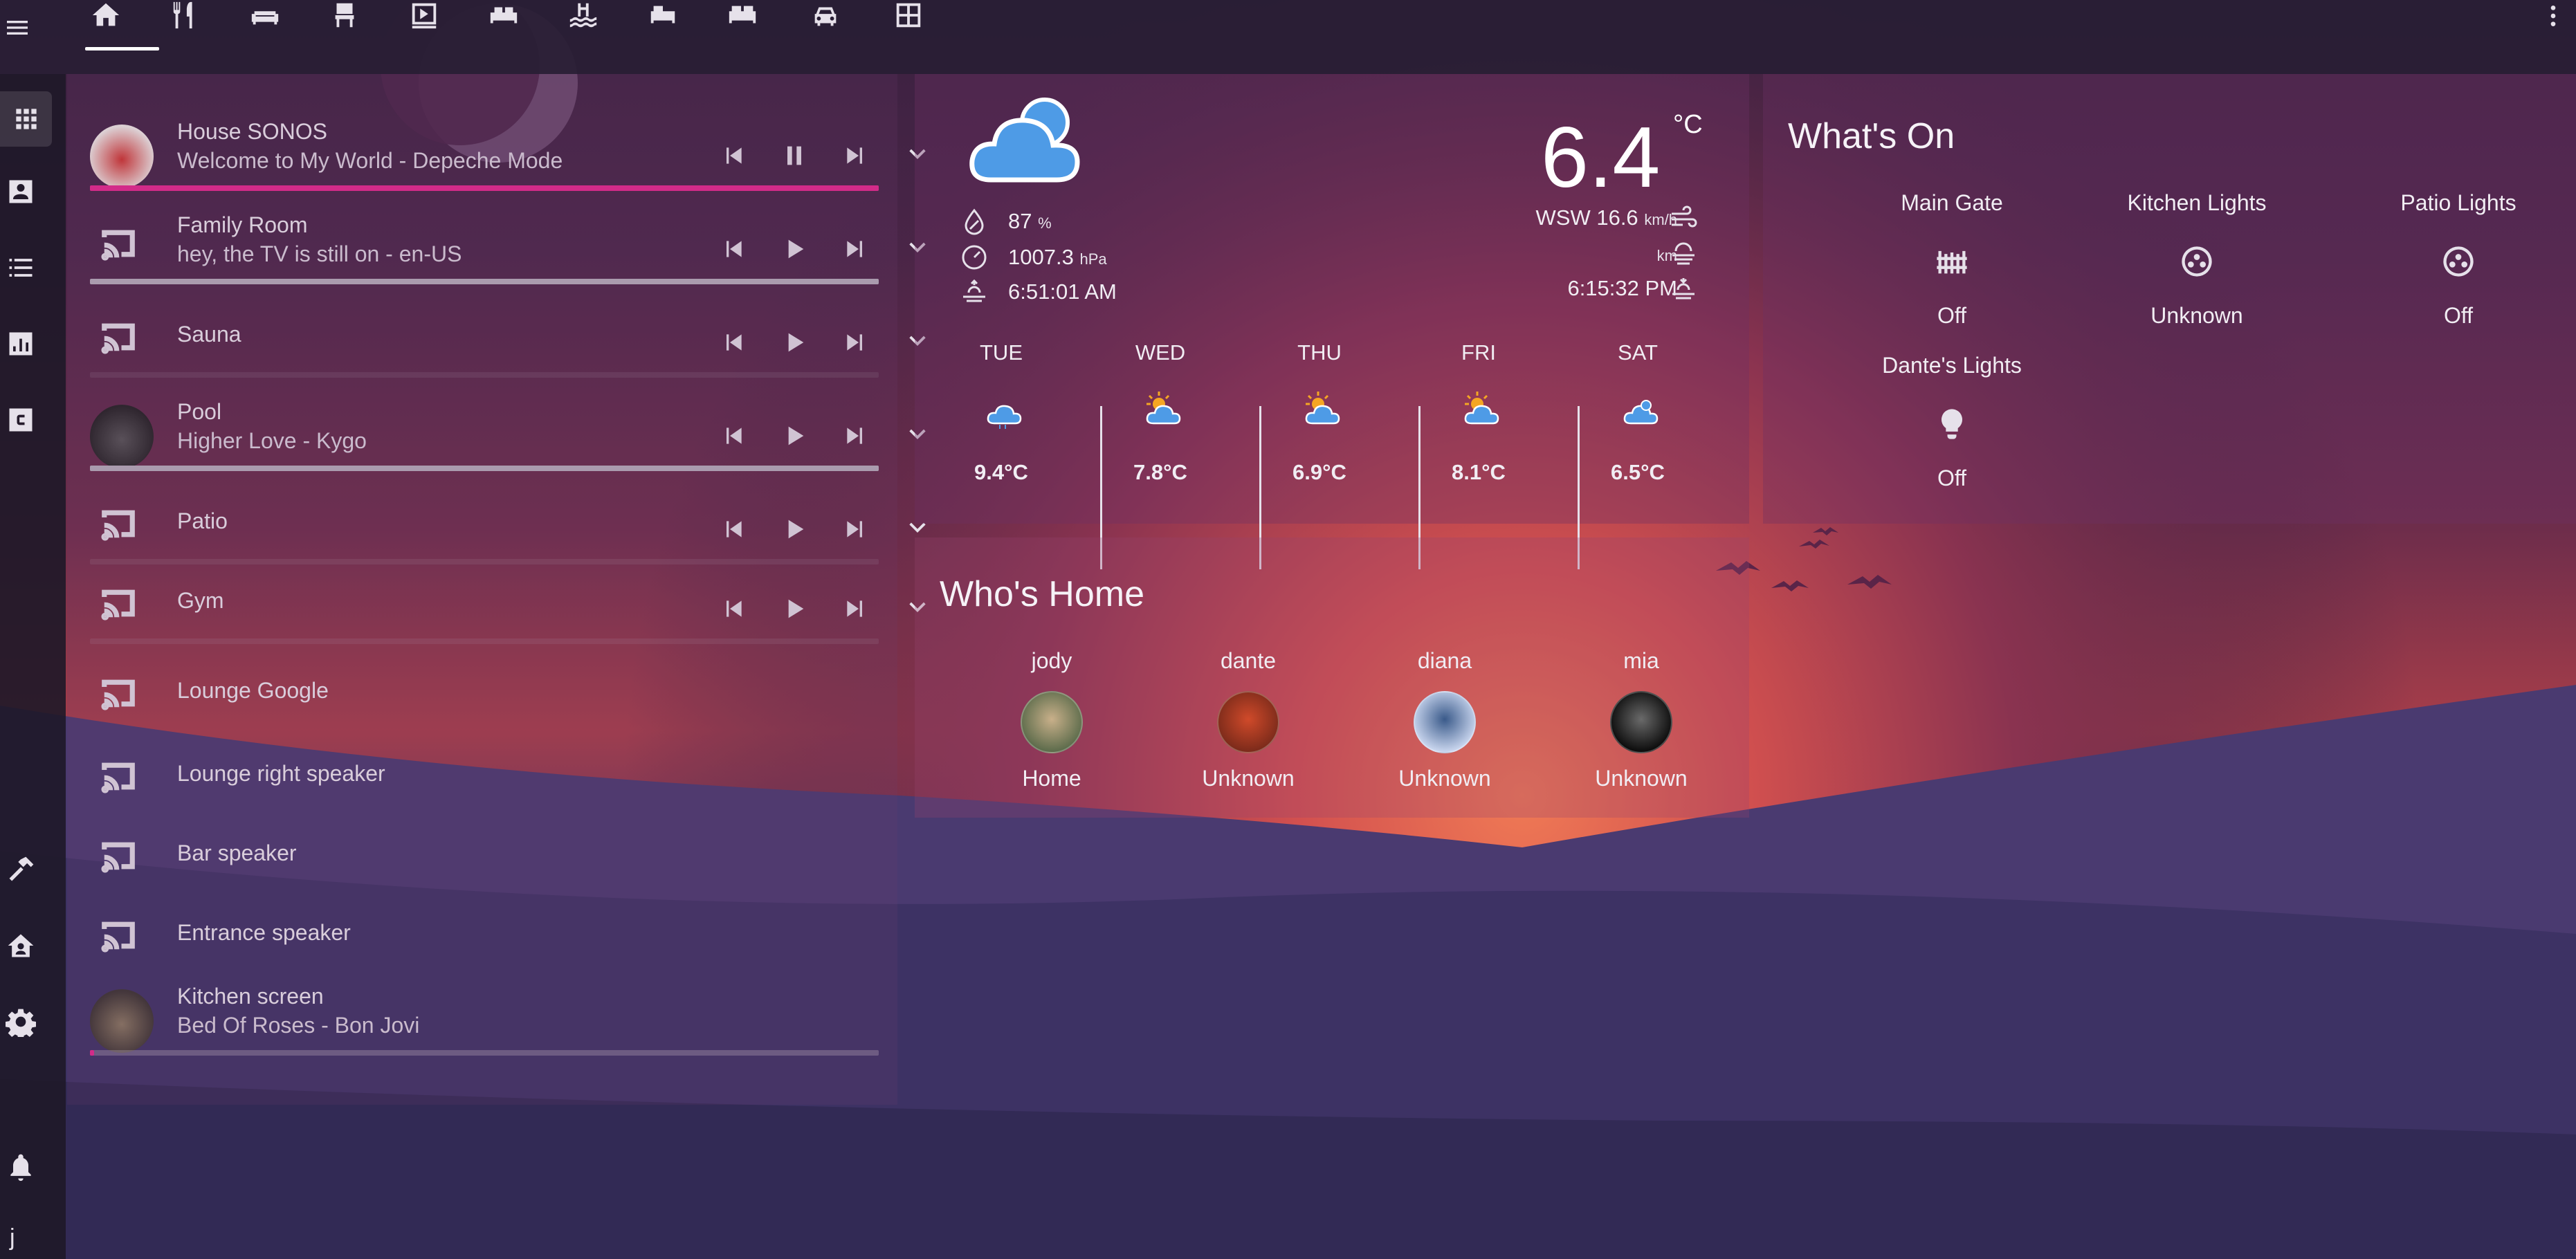 Image resolution: width=2576 pixels, height=1259 pixels. I want to click on tab-floor-plan, so click(909, 20).